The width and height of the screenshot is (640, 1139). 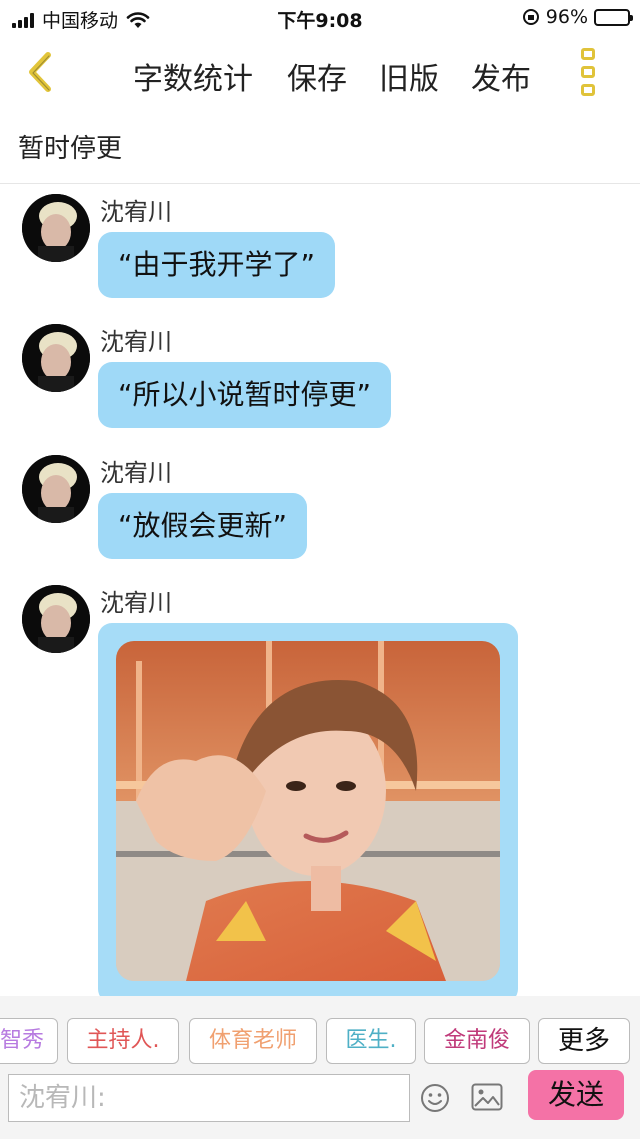 What do you see at coordinates (584, 1041) in the screenshot?
I see `more-characters-button: 更多` at bounding box center [584, 1041].